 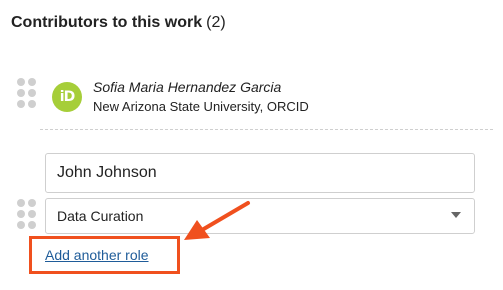 What do you see at coordinates (107, 22) in the screenshot?
I see `section-title: Contributors to this work` at bounding box center [107, 22].